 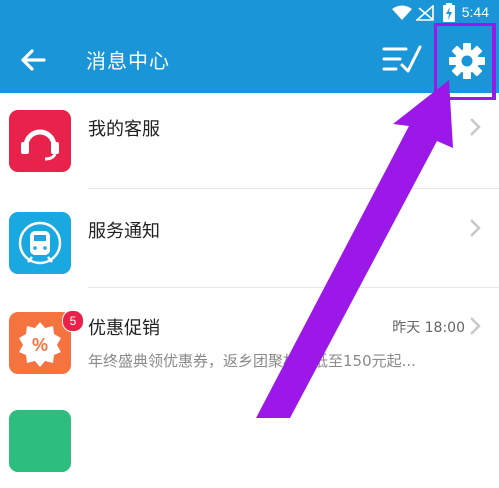 I want to click on unread-badge: 5, so click(x=73, y=321).